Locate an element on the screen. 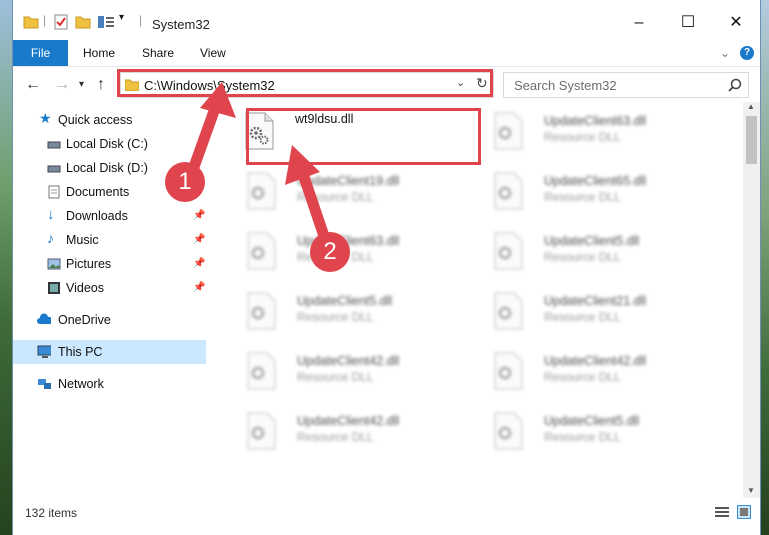 This screenshot has height=535, width=769. step-1-badge: 1 is located at coordinates (185, 182).